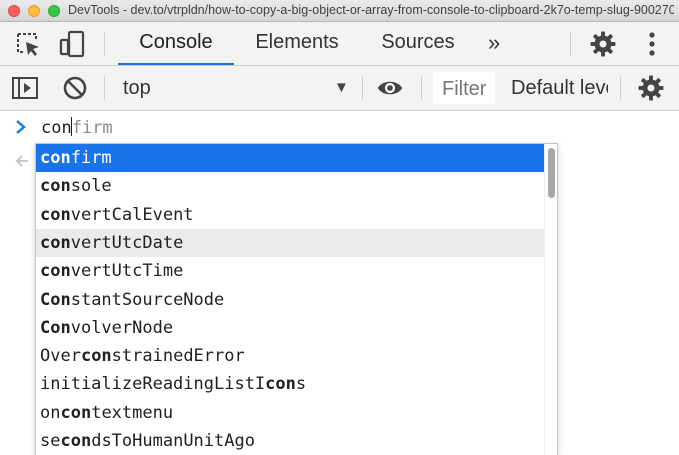  I want to click on clear-console-icon, so click(75, 88).